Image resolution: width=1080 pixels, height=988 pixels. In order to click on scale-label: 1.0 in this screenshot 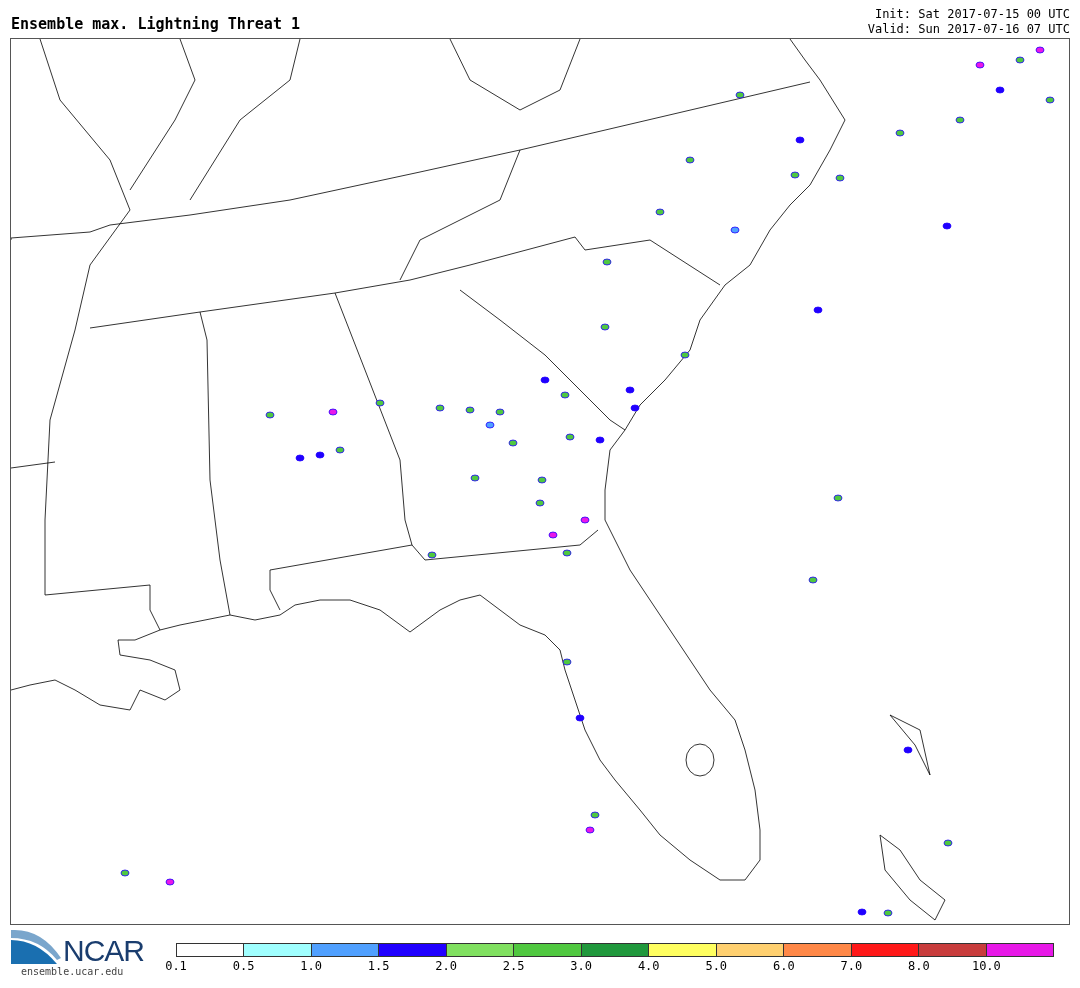, I will do `click(311, 966)`.